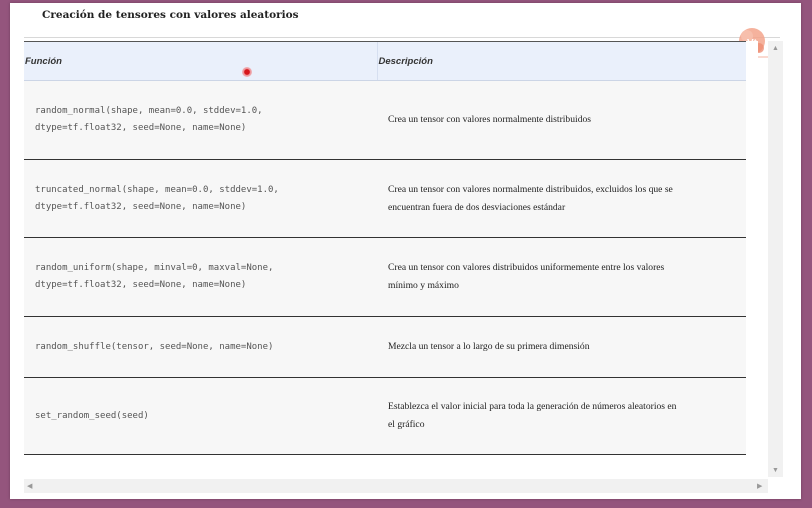 This screenshot has width=812, height=508. What do you see at coordinates (247, 72) in the screenshot?
I see `cursor-highlight-icon` at bounding box center [247, 72].